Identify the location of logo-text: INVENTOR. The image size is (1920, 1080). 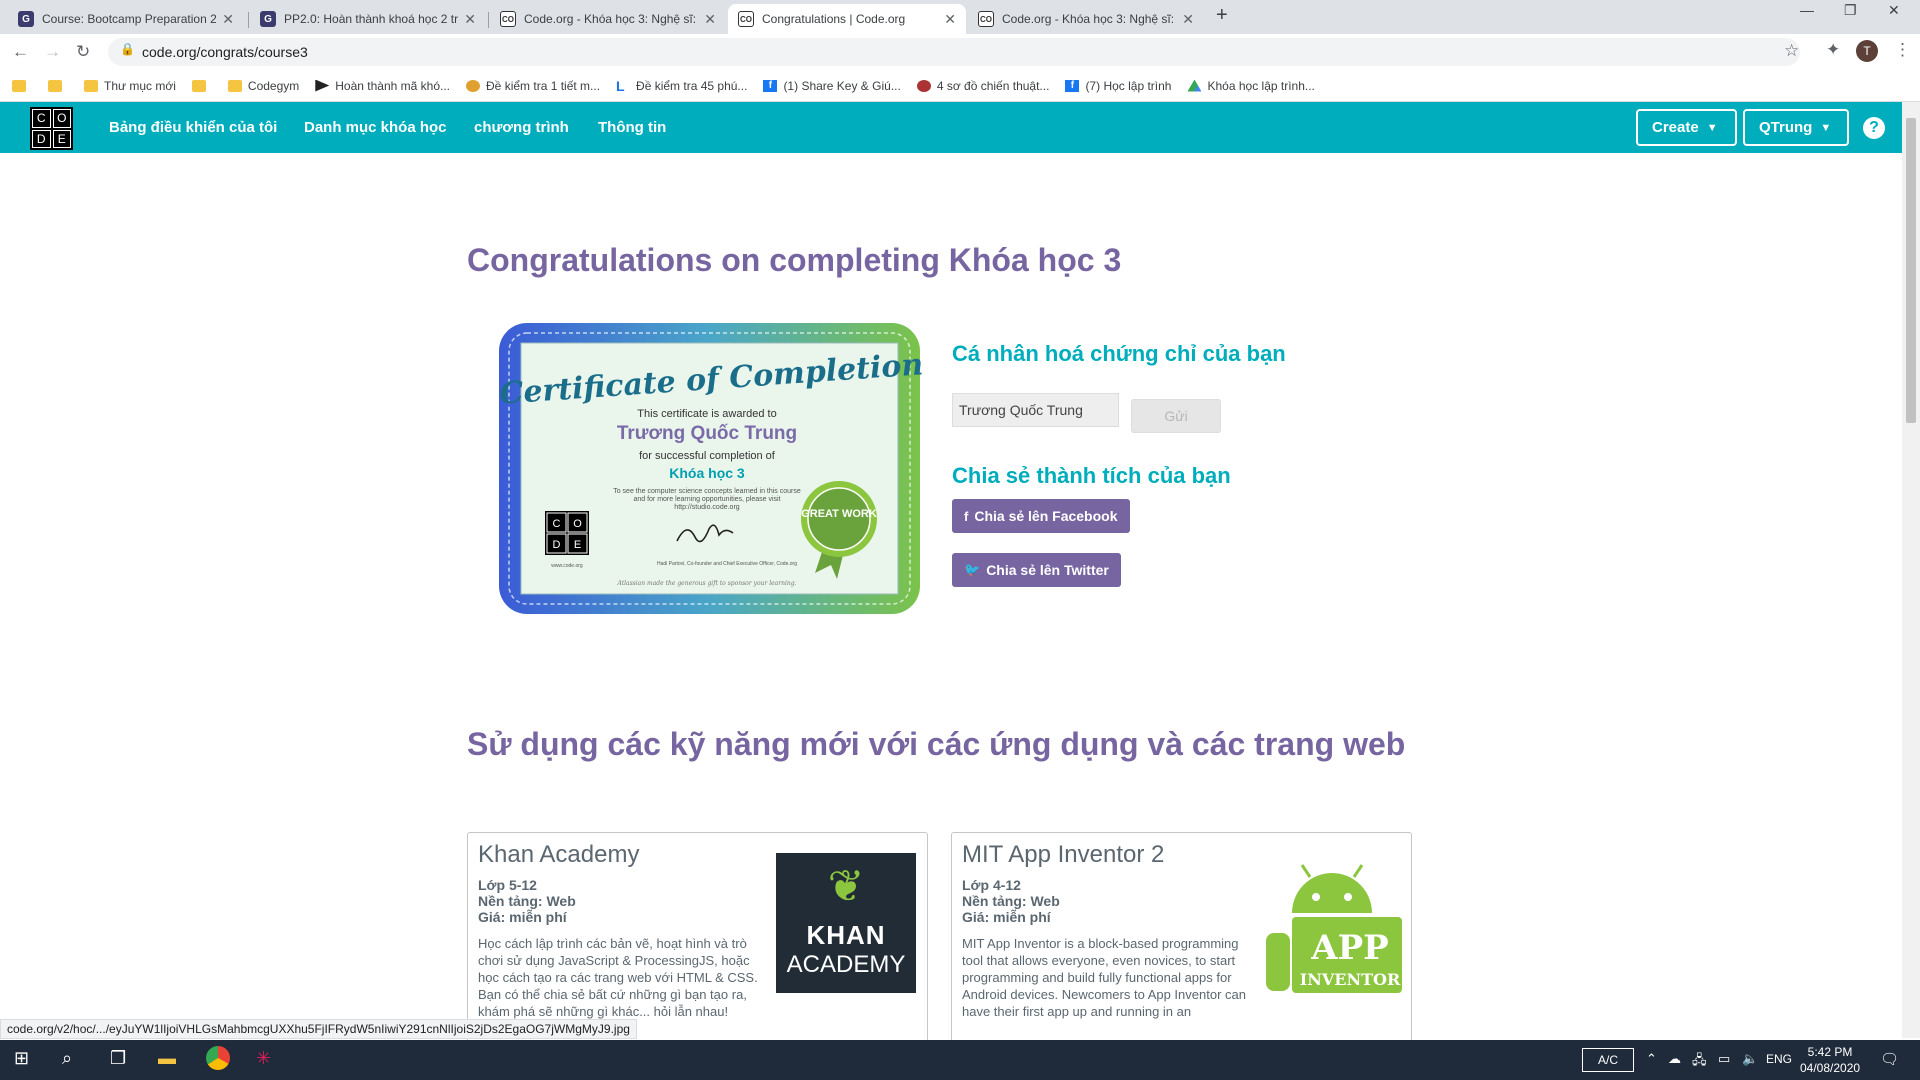
(1350, 979).